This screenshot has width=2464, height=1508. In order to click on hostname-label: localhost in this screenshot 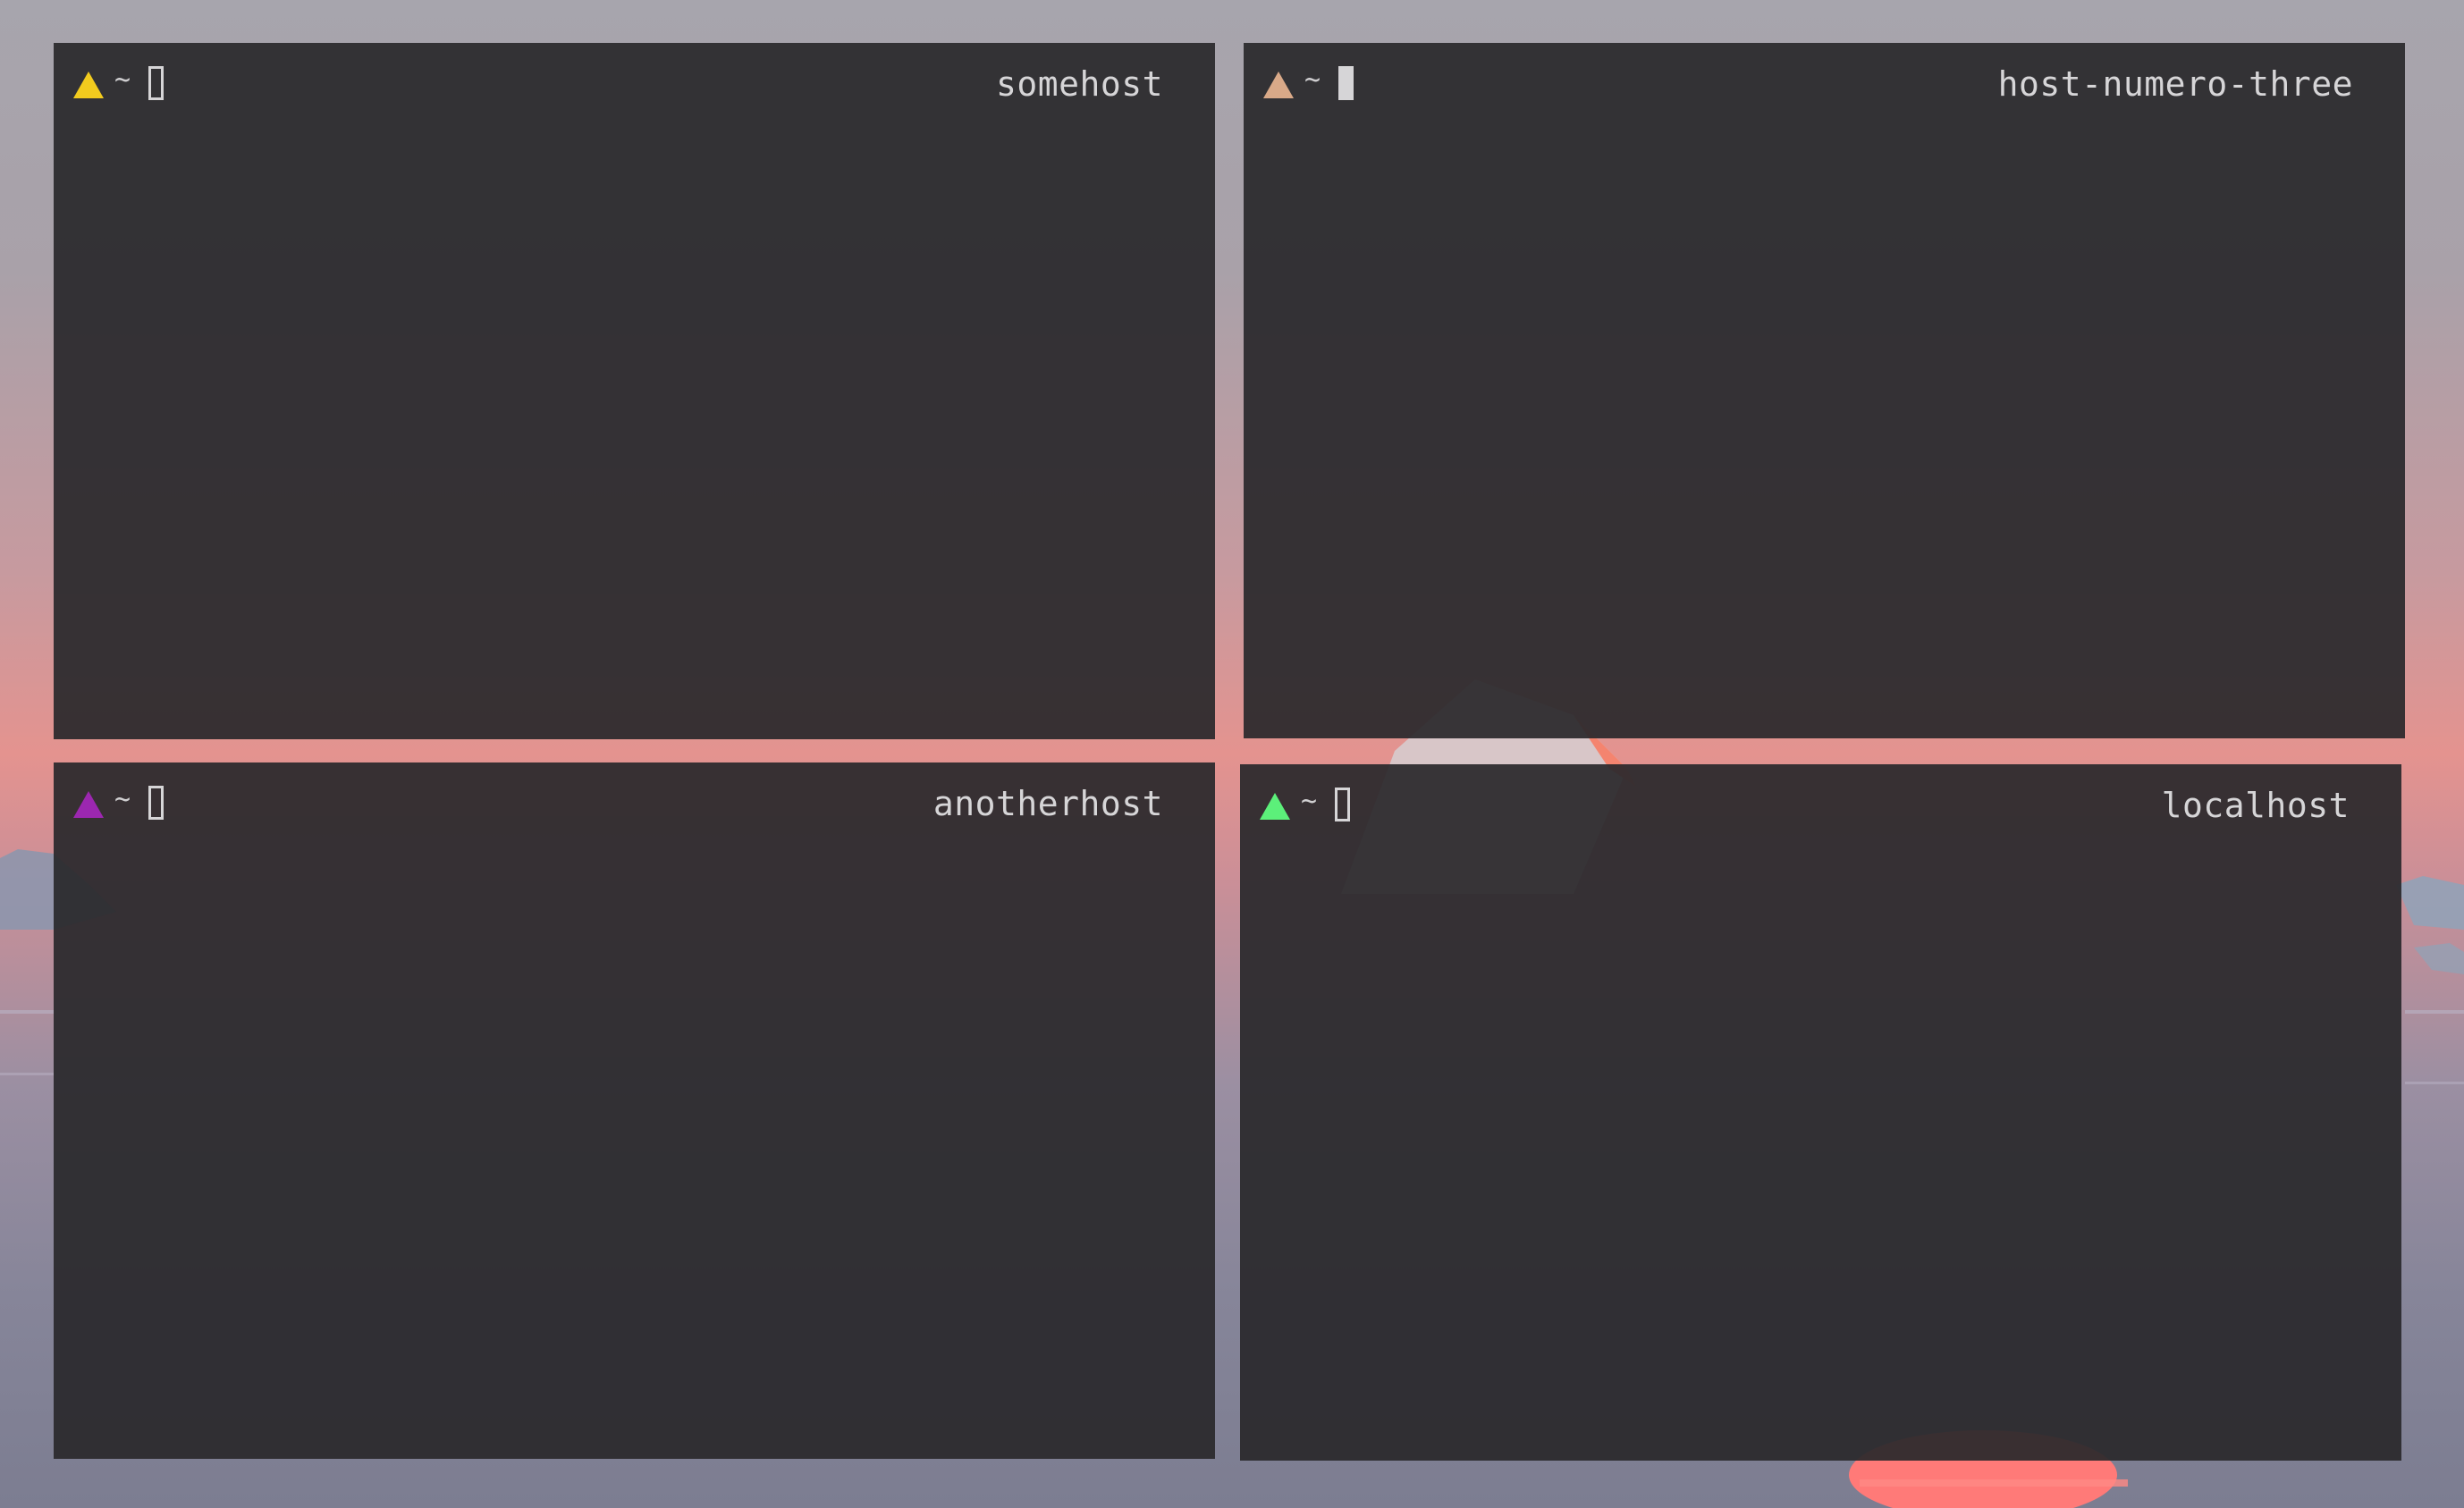, I will do `click(2255, 805)`.